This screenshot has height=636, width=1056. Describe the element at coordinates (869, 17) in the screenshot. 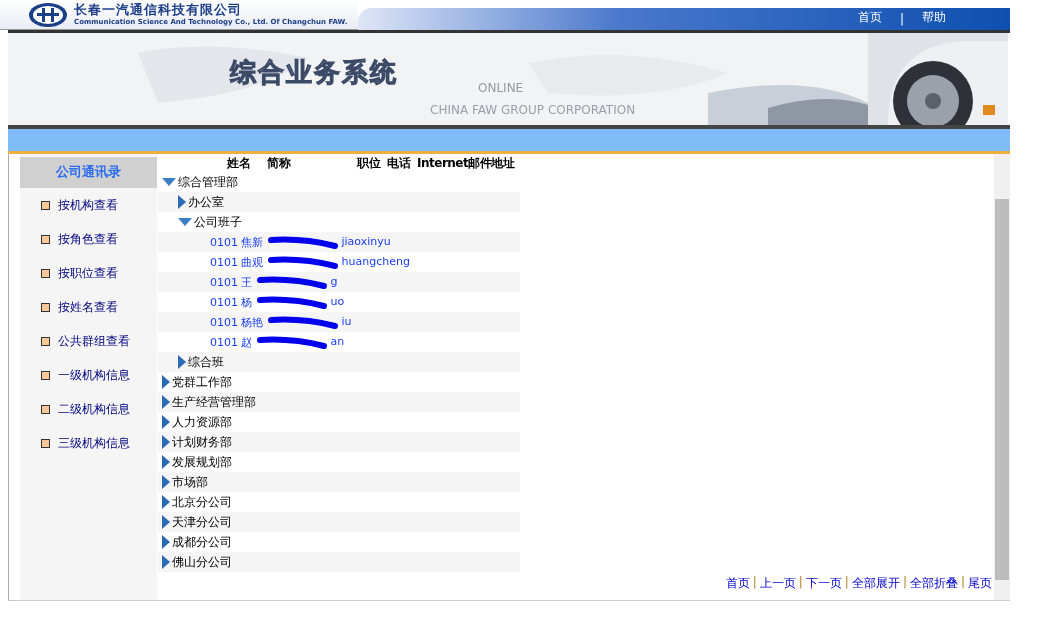

I see `nav-link: 首页` at that location.